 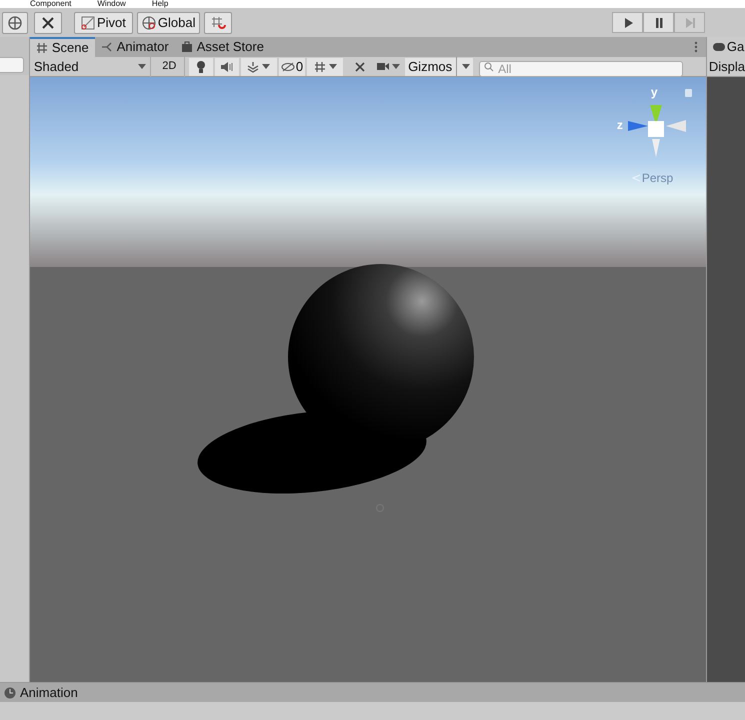 What do you see at coordinates (287, 67) in the screenshot?
I see `hidden-eye-icon` at bounding box center [287, 67].